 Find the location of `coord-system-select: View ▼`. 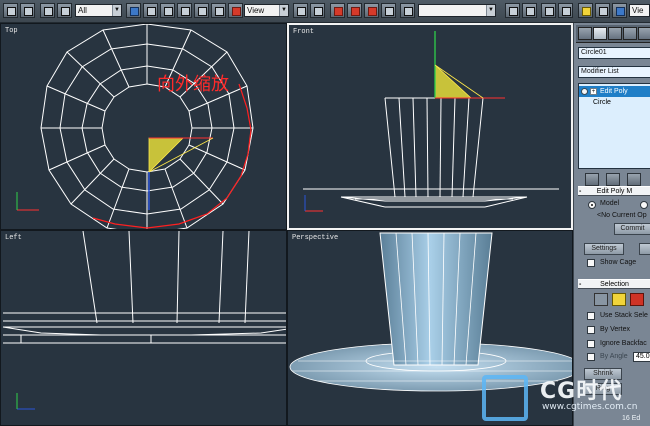

coord-system-select: View ▼ is located at coordinates (266, 10).